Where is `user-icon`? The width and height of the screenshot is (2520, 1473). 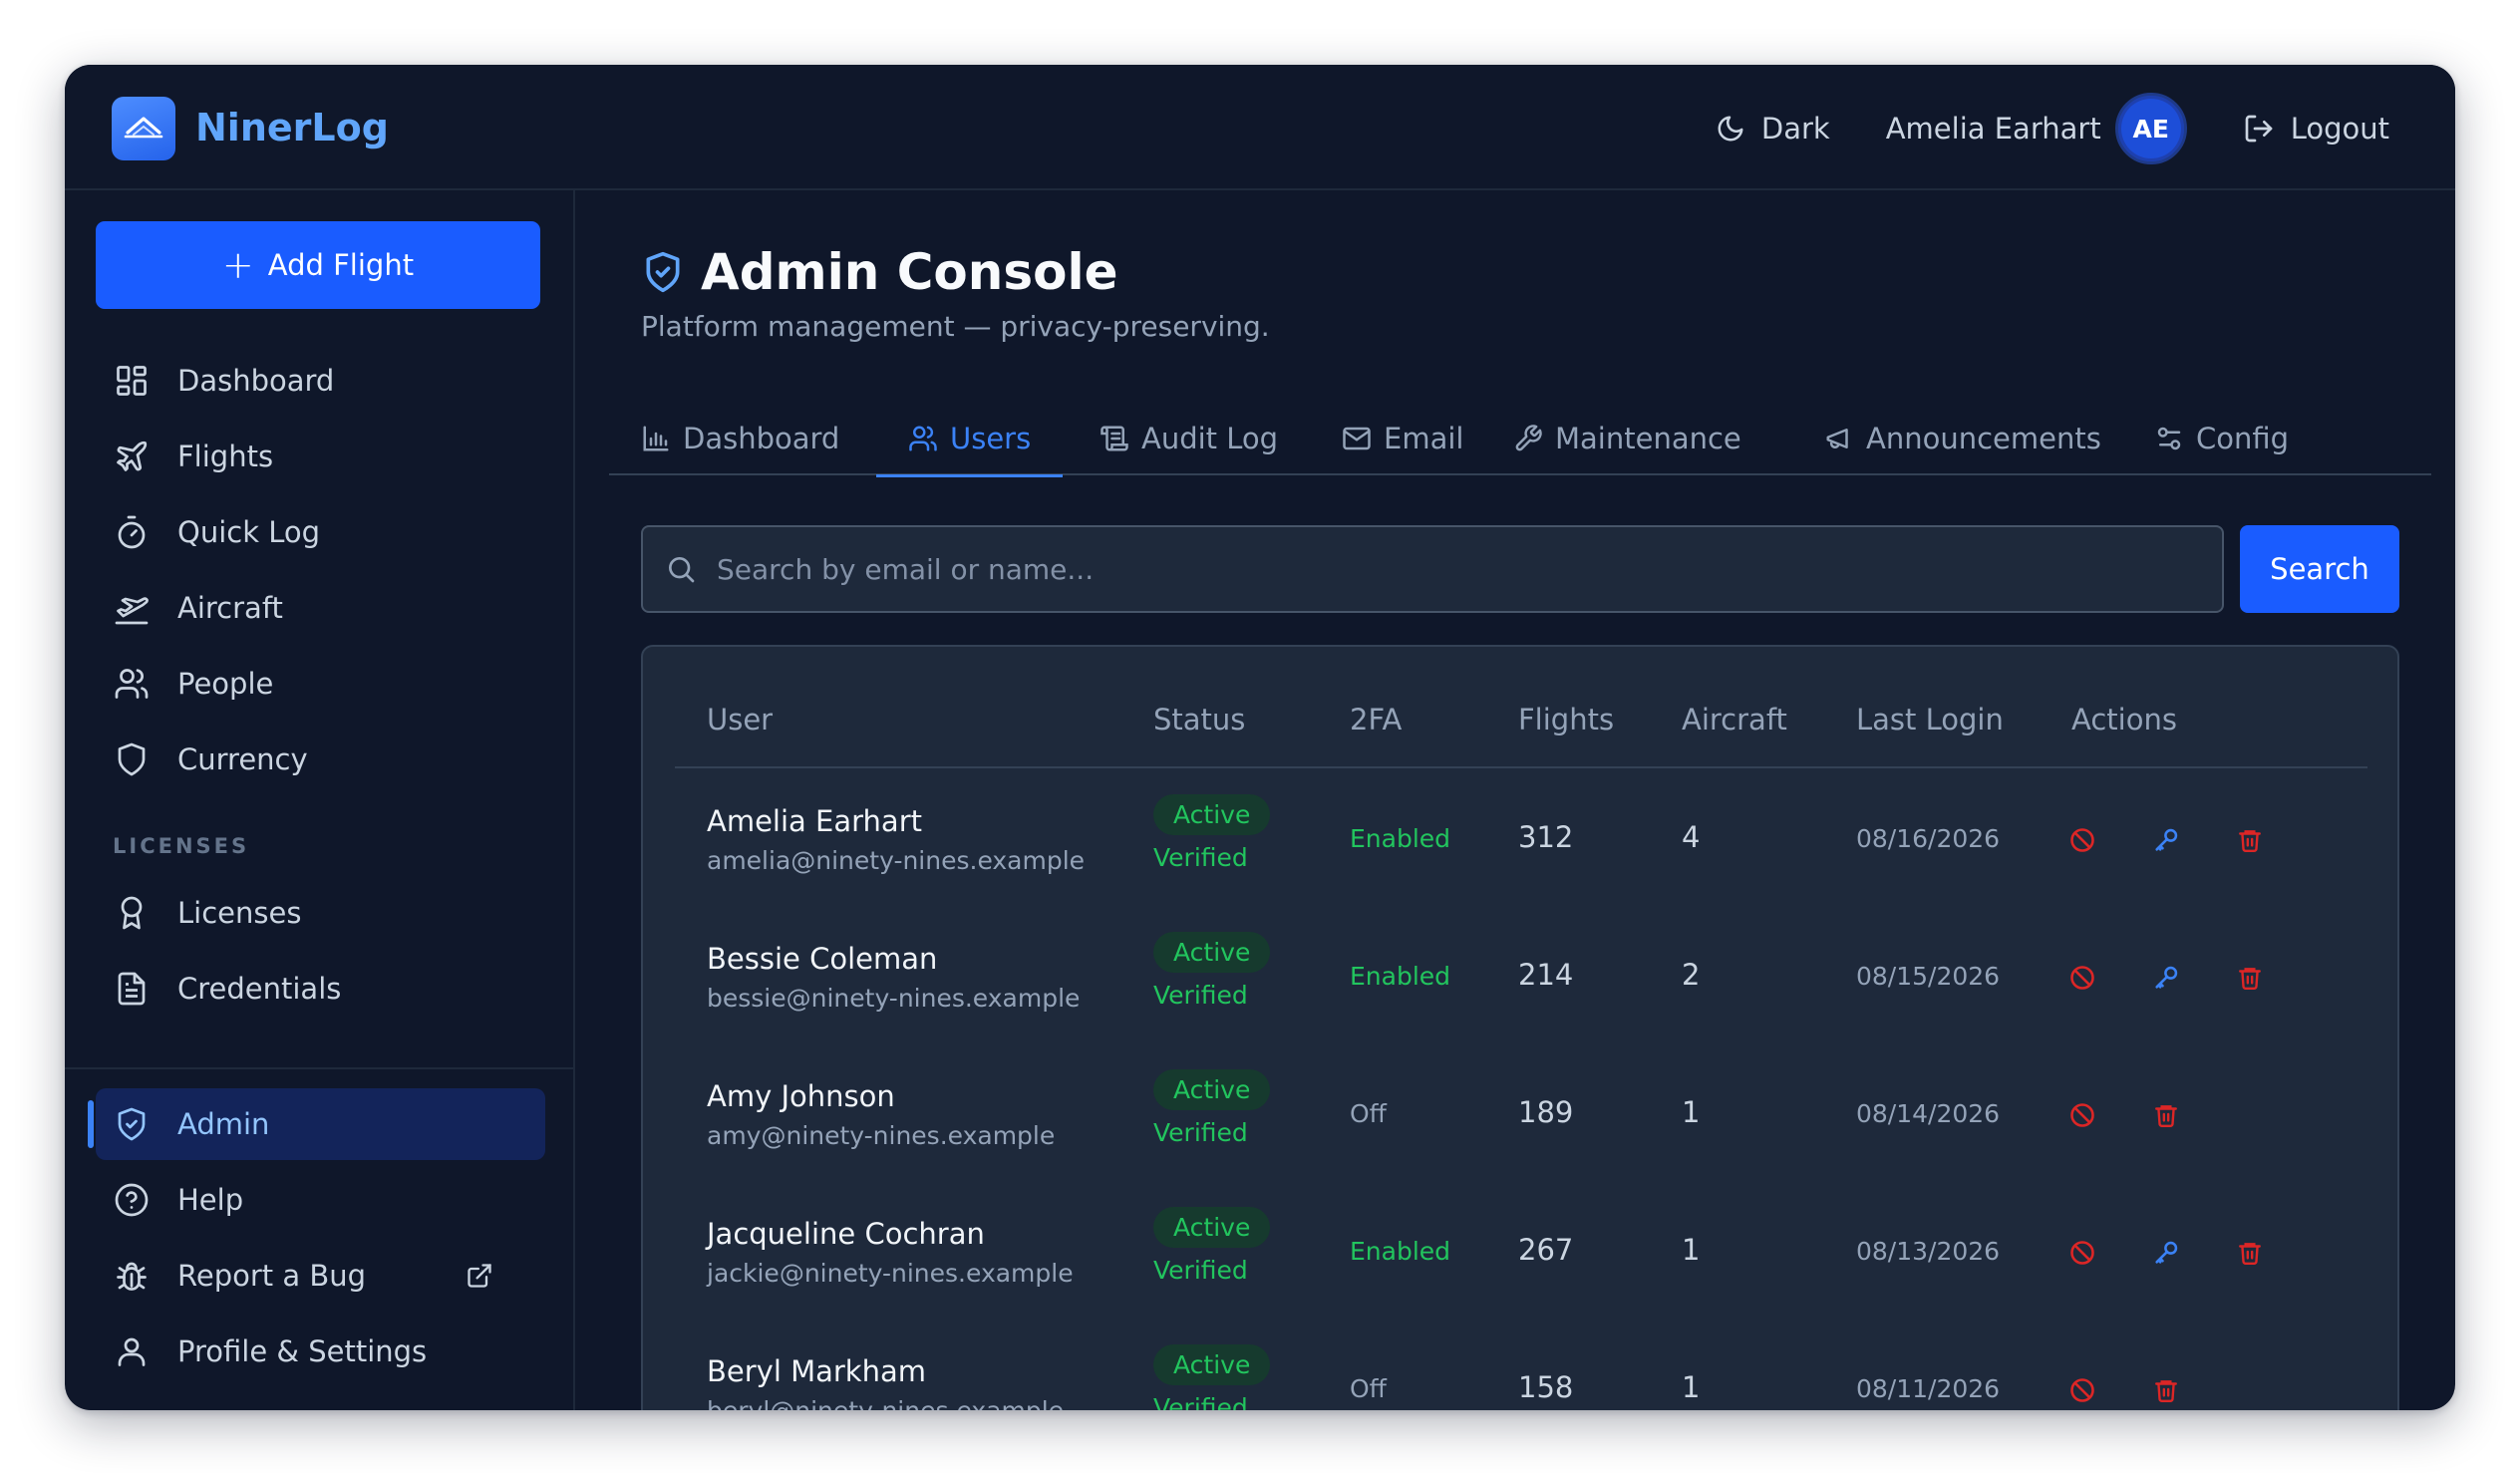
user-icon is located at coordinates (132, 1351).